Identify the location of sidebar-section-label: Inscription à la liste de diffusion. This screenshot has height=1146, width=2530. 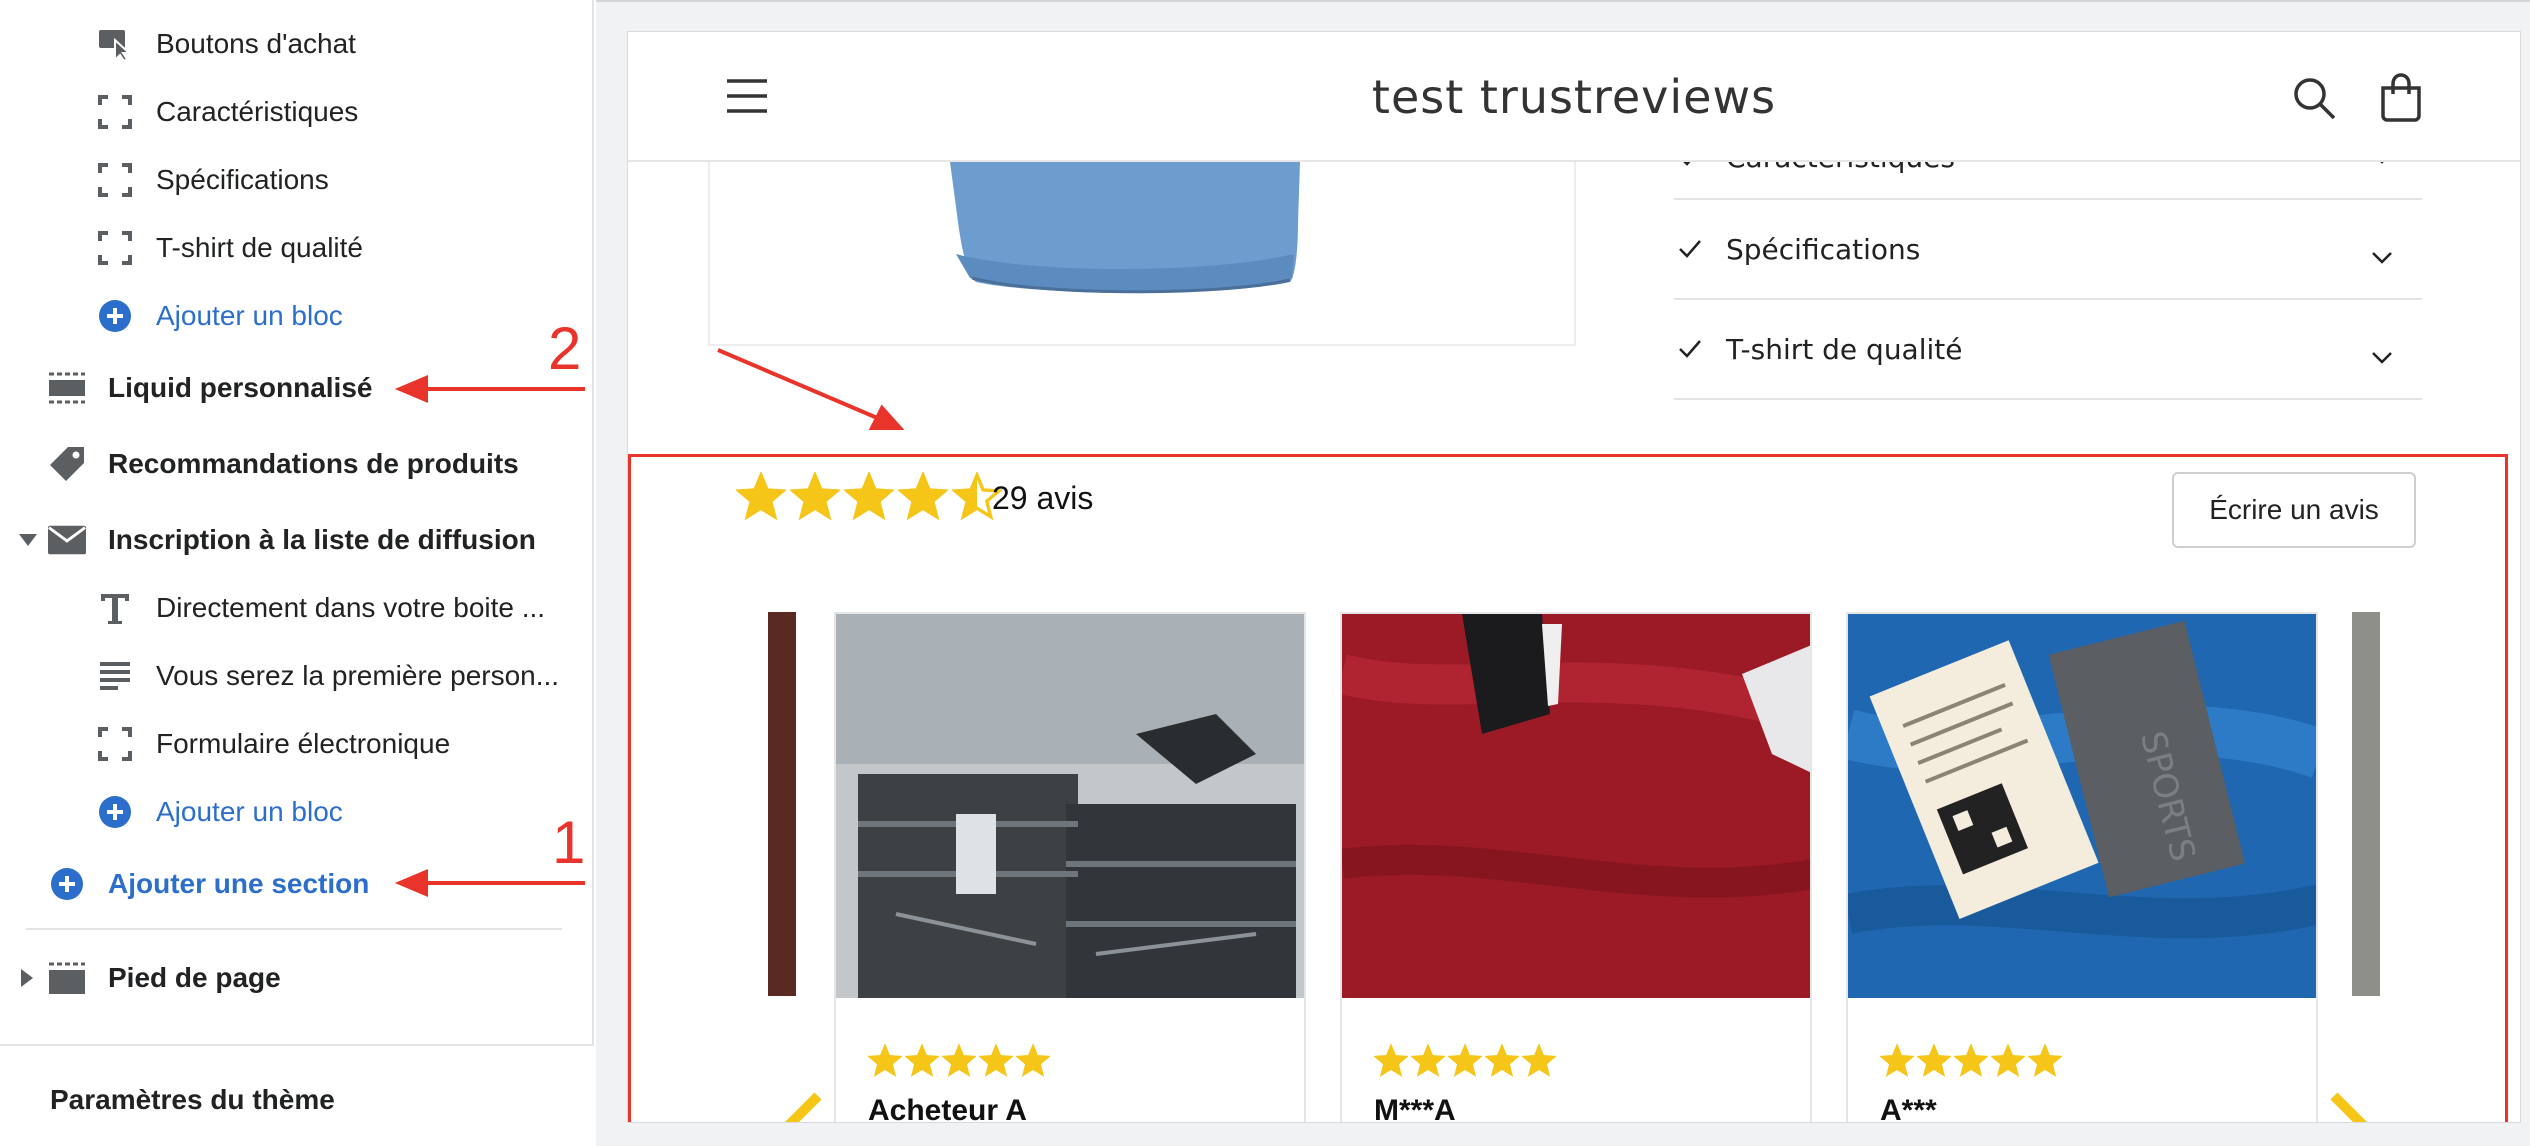
(322, 539).